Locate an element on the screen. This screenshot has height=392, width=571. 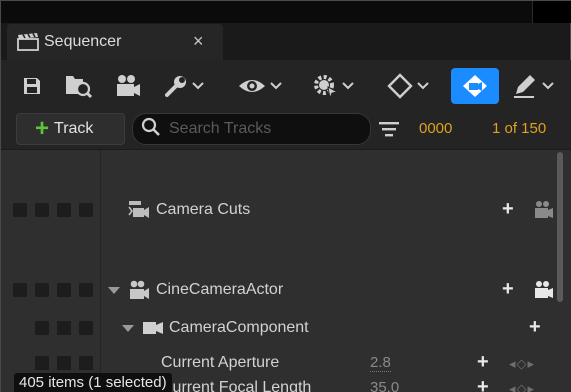
add-track-button: + Track is located at coordinates (70, 129).